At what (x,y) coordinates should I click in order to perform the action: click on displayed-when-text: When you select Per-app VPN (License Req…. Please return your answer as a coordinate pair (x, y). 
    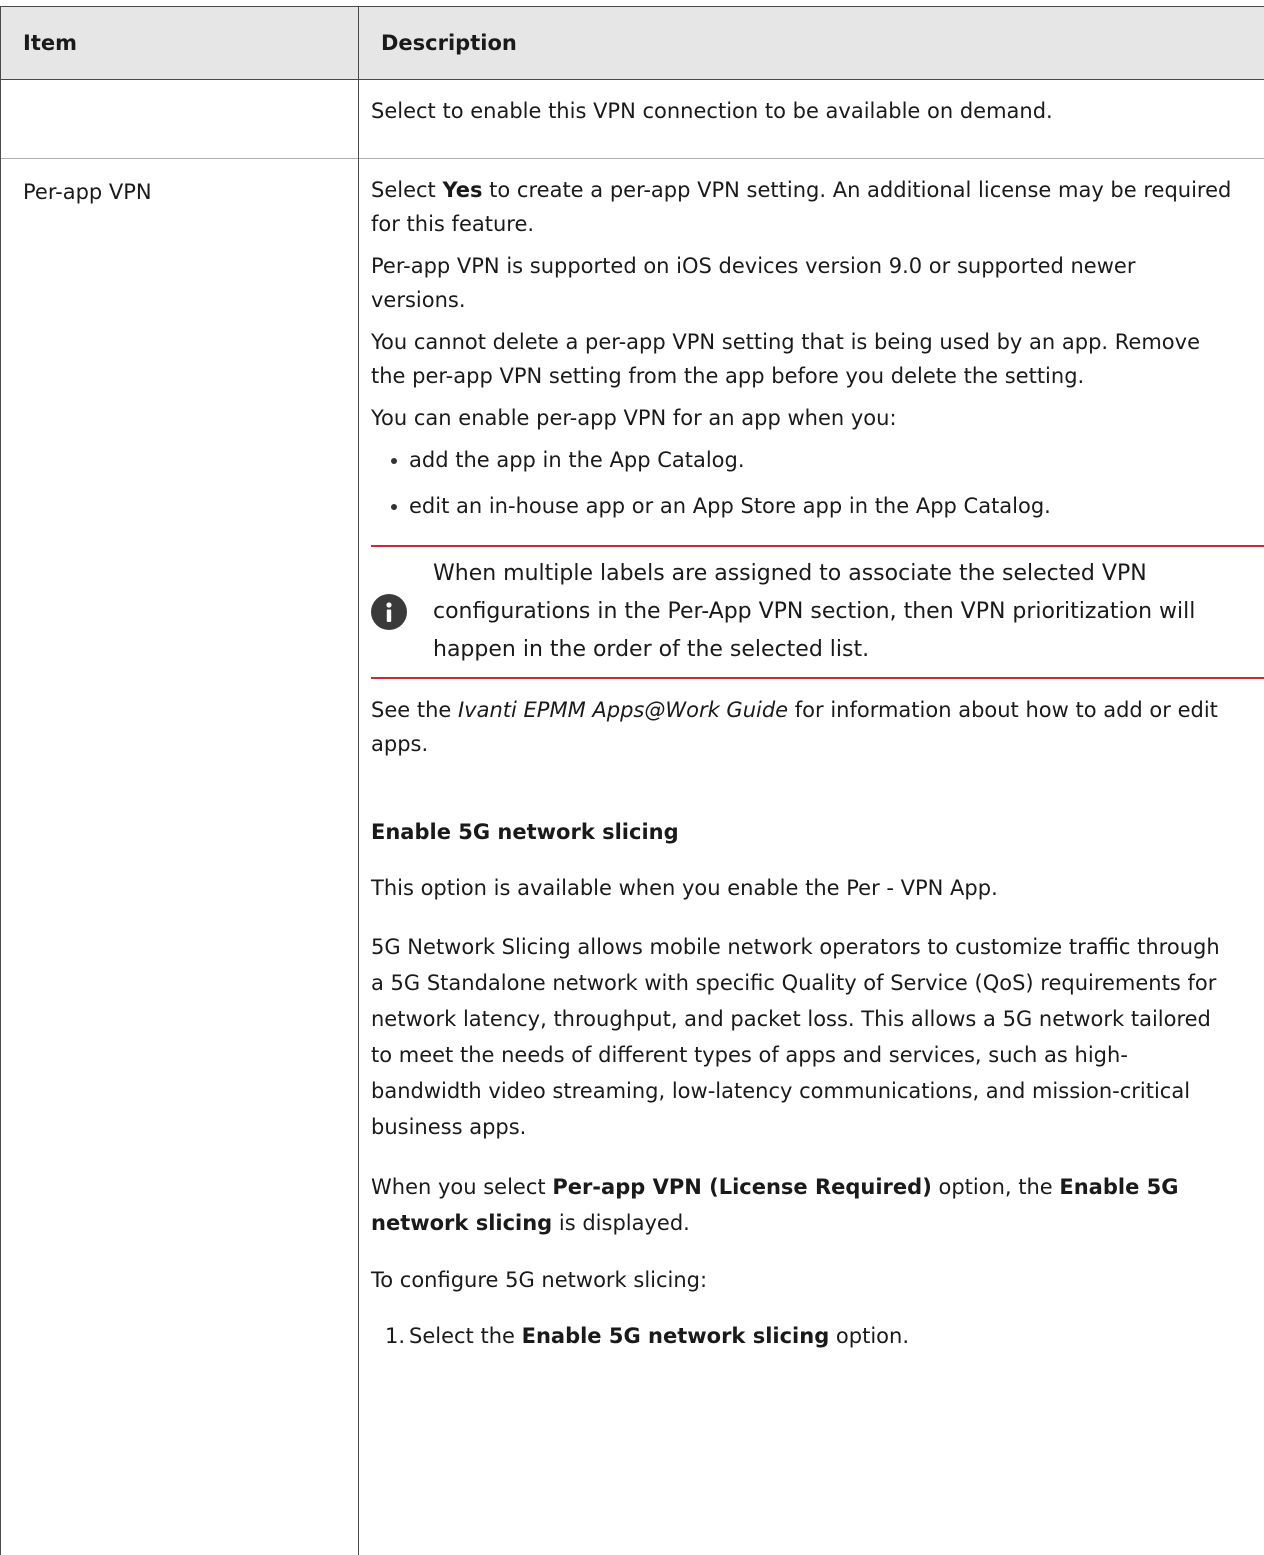
    Looking at the image, I should click on (802, 1205).